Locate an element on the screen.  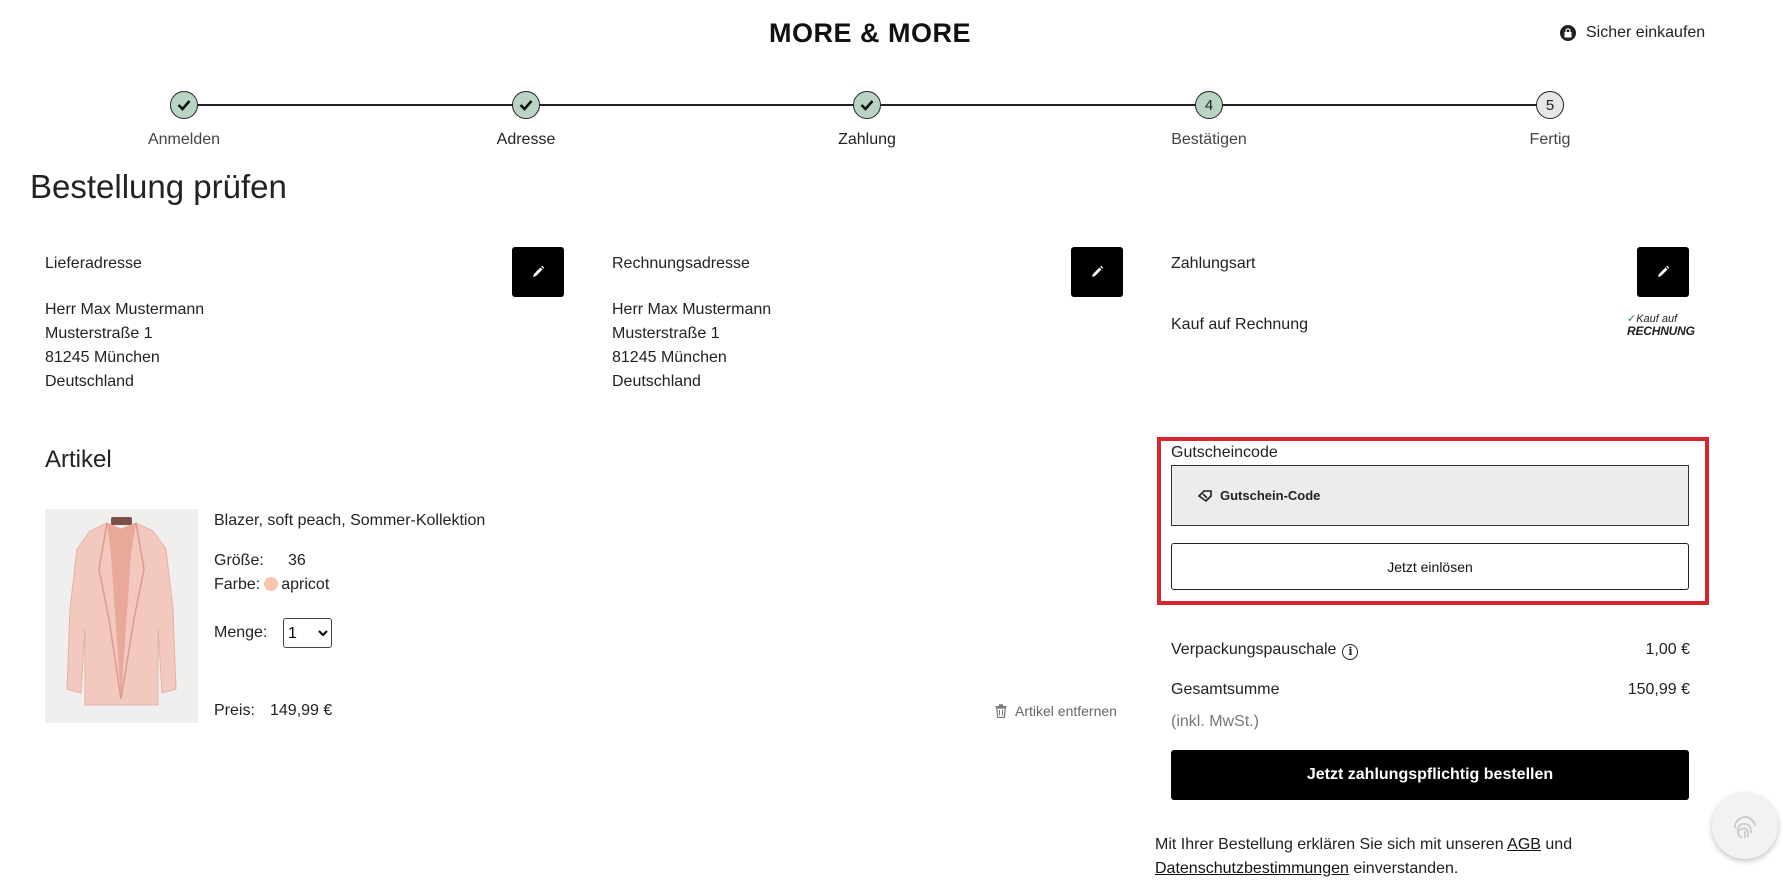
item-size: 36 is located at coordinates (297, 560).